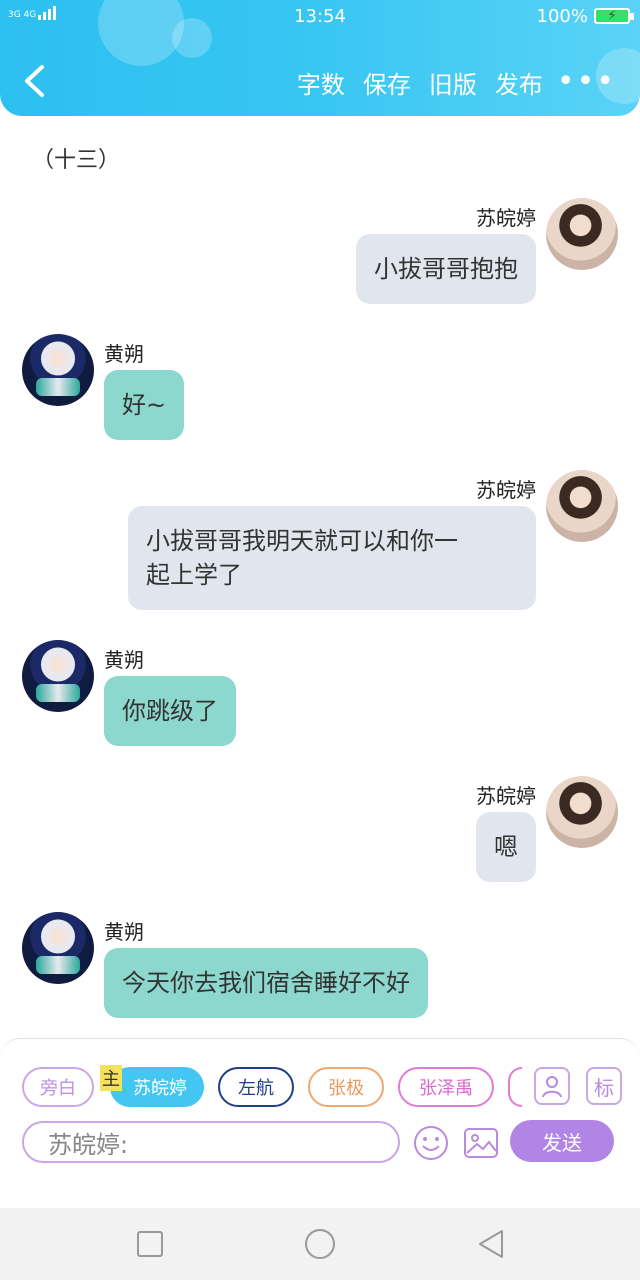 The height and width of the screenshot is (1280, 640). I want to click on recent-apps-icon, so click(150, 1244).